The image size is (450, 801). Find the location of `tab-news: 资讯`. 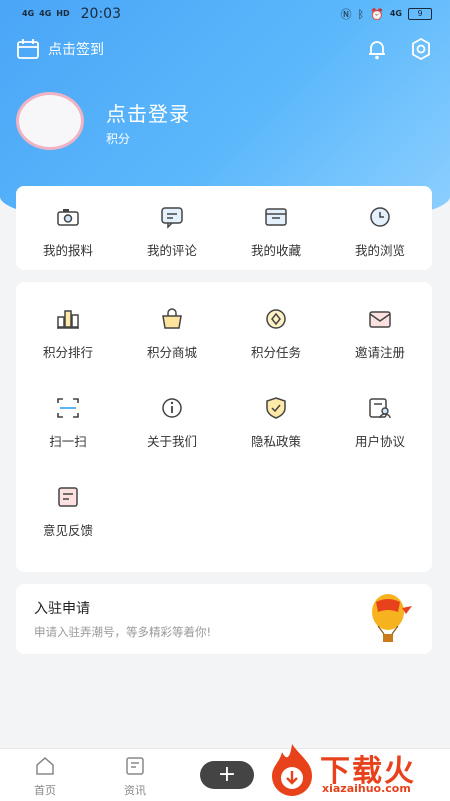

tab-news: 资讯 is located at coordinates (135, 776).